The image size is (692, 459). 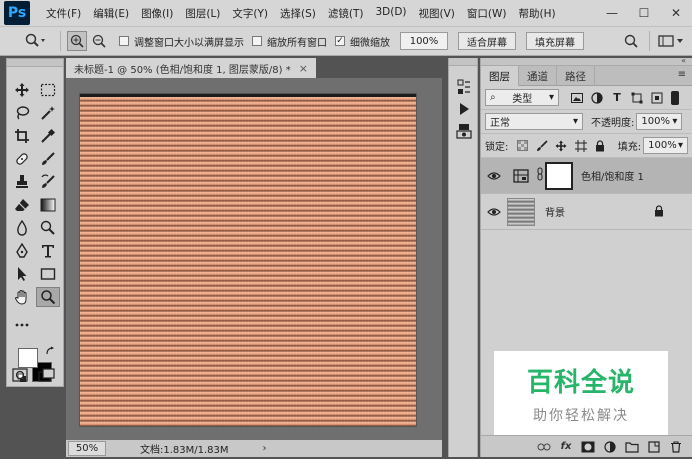 I want to click on lock-position-button, so click(x=560, y=146).